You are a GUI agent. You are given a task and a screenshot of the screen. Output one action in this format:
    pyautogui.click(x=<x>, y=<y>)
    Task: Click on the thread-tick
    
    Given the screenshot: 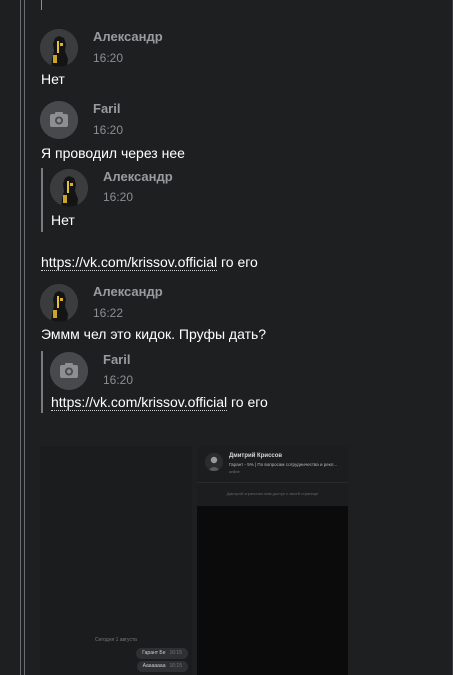 What is the action you would take?
    pyautogui.click(x=41, y=5)
    